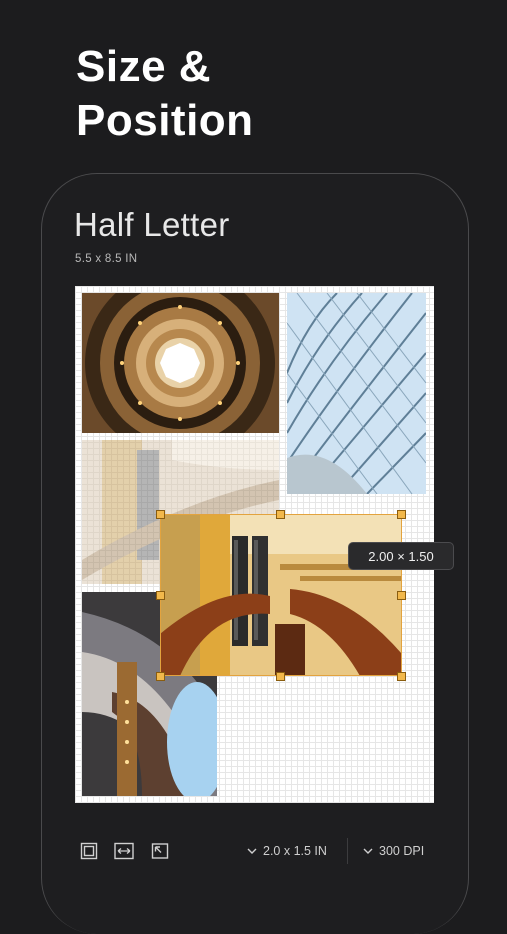 The height and width of the screenshot is (934, 507). I want to click on bottom-toolbar: 2.0 x 1.5 IN 300 DPI, so click(255, 851).